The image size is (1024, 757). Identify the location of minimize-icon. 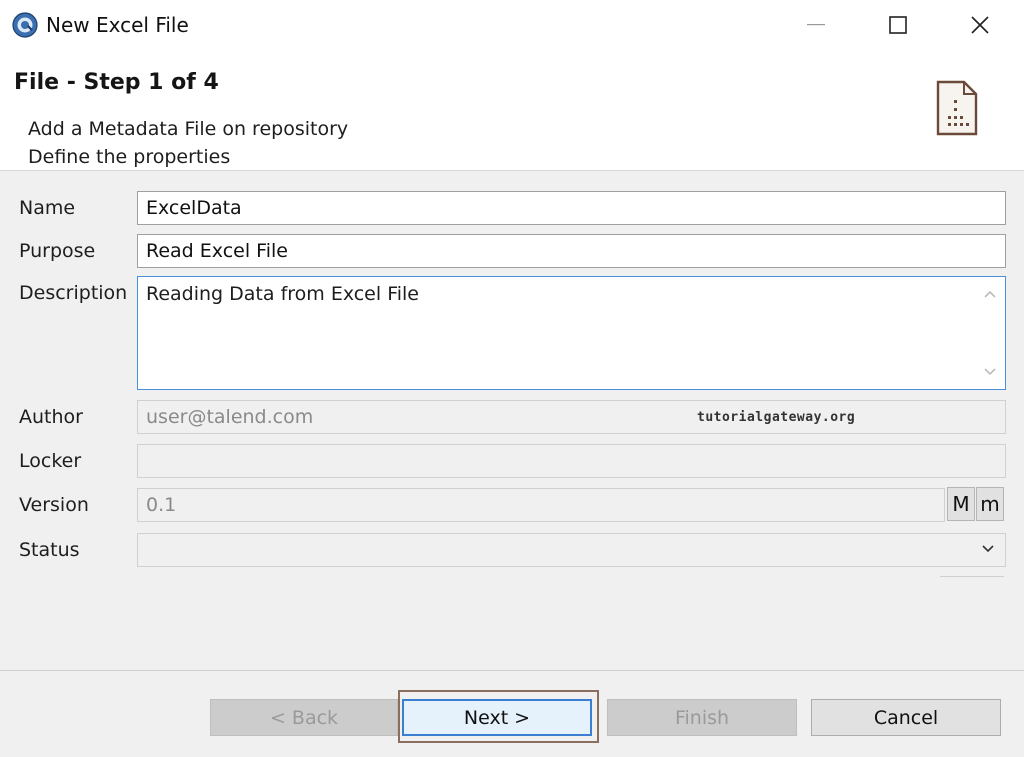
(816, 25).